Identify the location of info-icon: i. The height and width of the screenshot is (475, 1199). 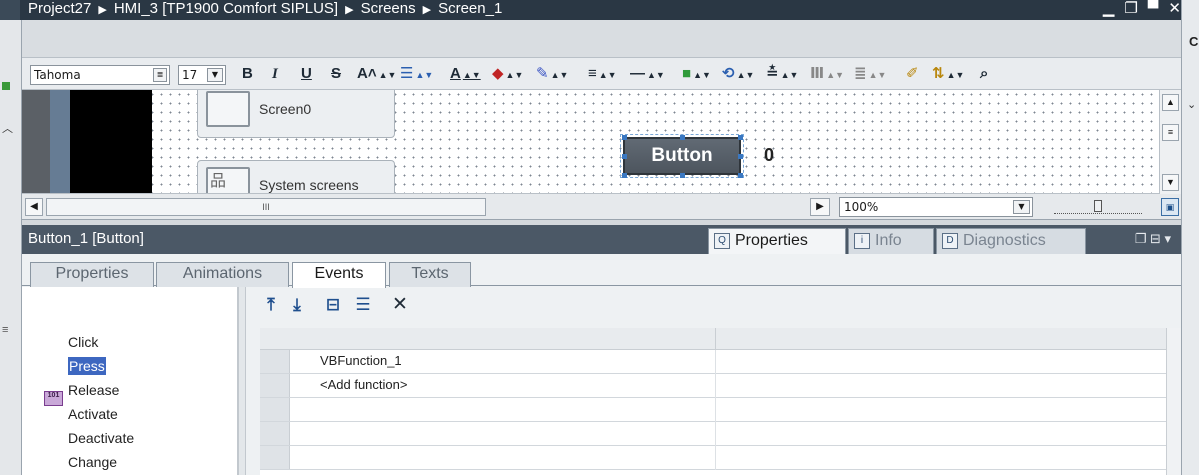
(862, 241).